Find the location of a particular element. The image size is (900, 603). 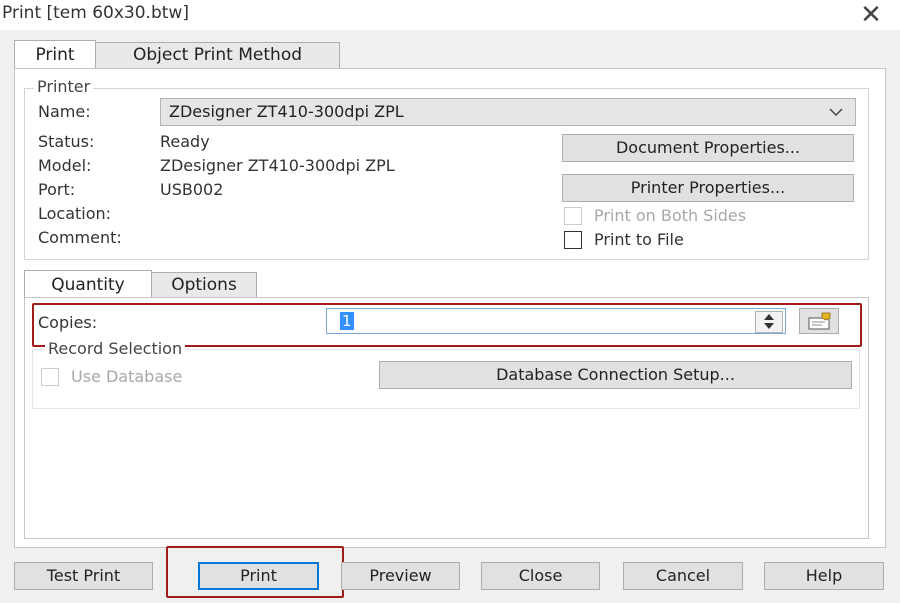

prompt-button is located at coordinates (819, 321).